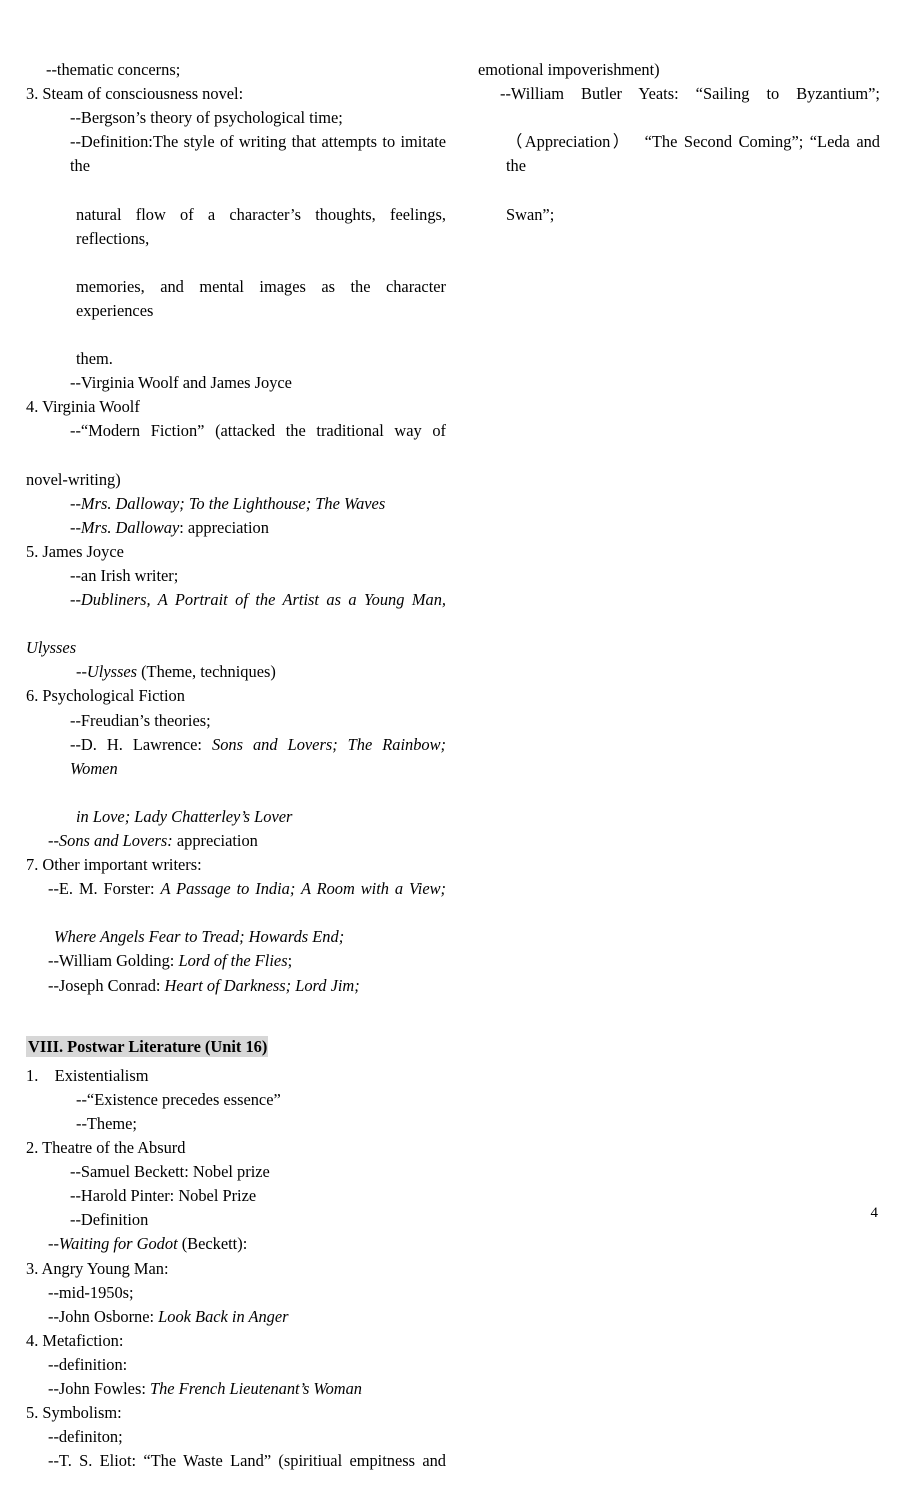  I want to click on body-line: --Freudian’s theories;, so click(140, 720).